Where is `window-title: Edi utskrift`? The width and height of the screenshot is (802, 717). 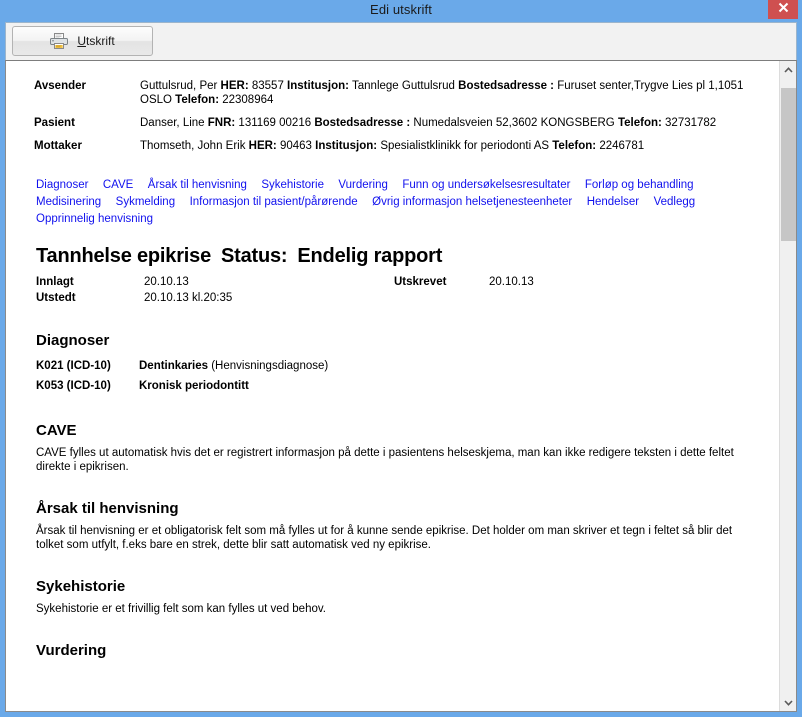 window-title: Edi utskrift is located at coordinates (401, 9).